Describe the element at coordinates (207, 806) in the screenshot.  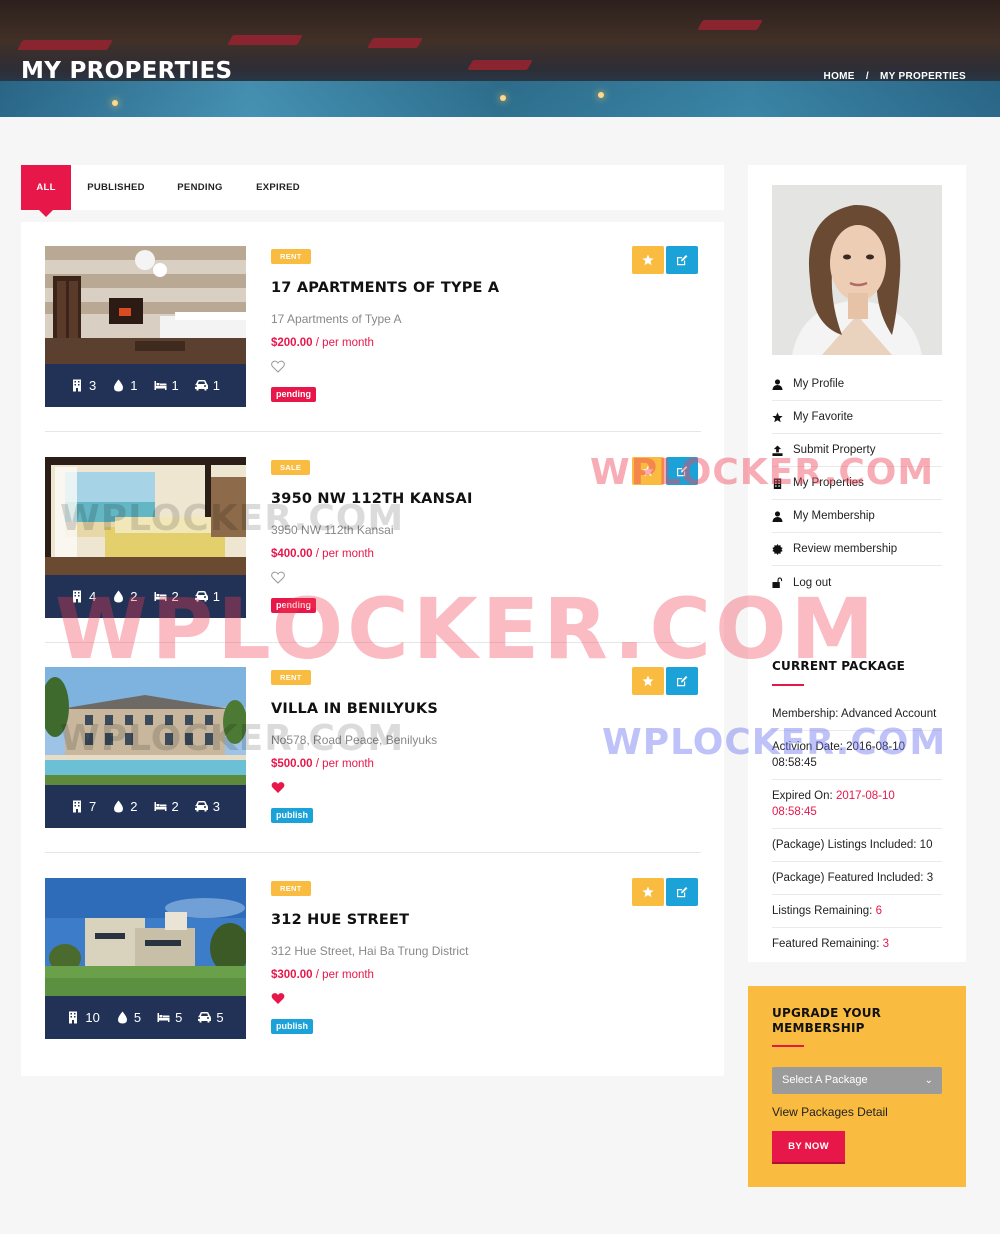
I see `stat-garages: 3` at that location.